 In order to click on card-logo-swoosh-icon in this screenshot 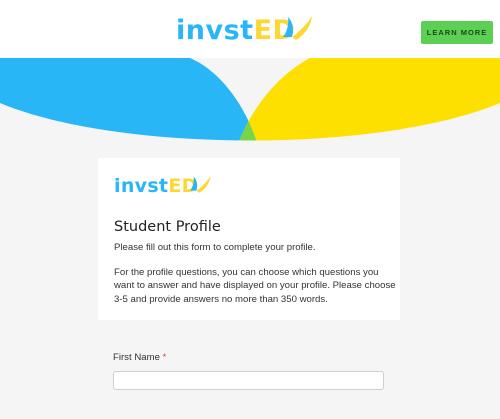, I will do `click(200, 184)`.